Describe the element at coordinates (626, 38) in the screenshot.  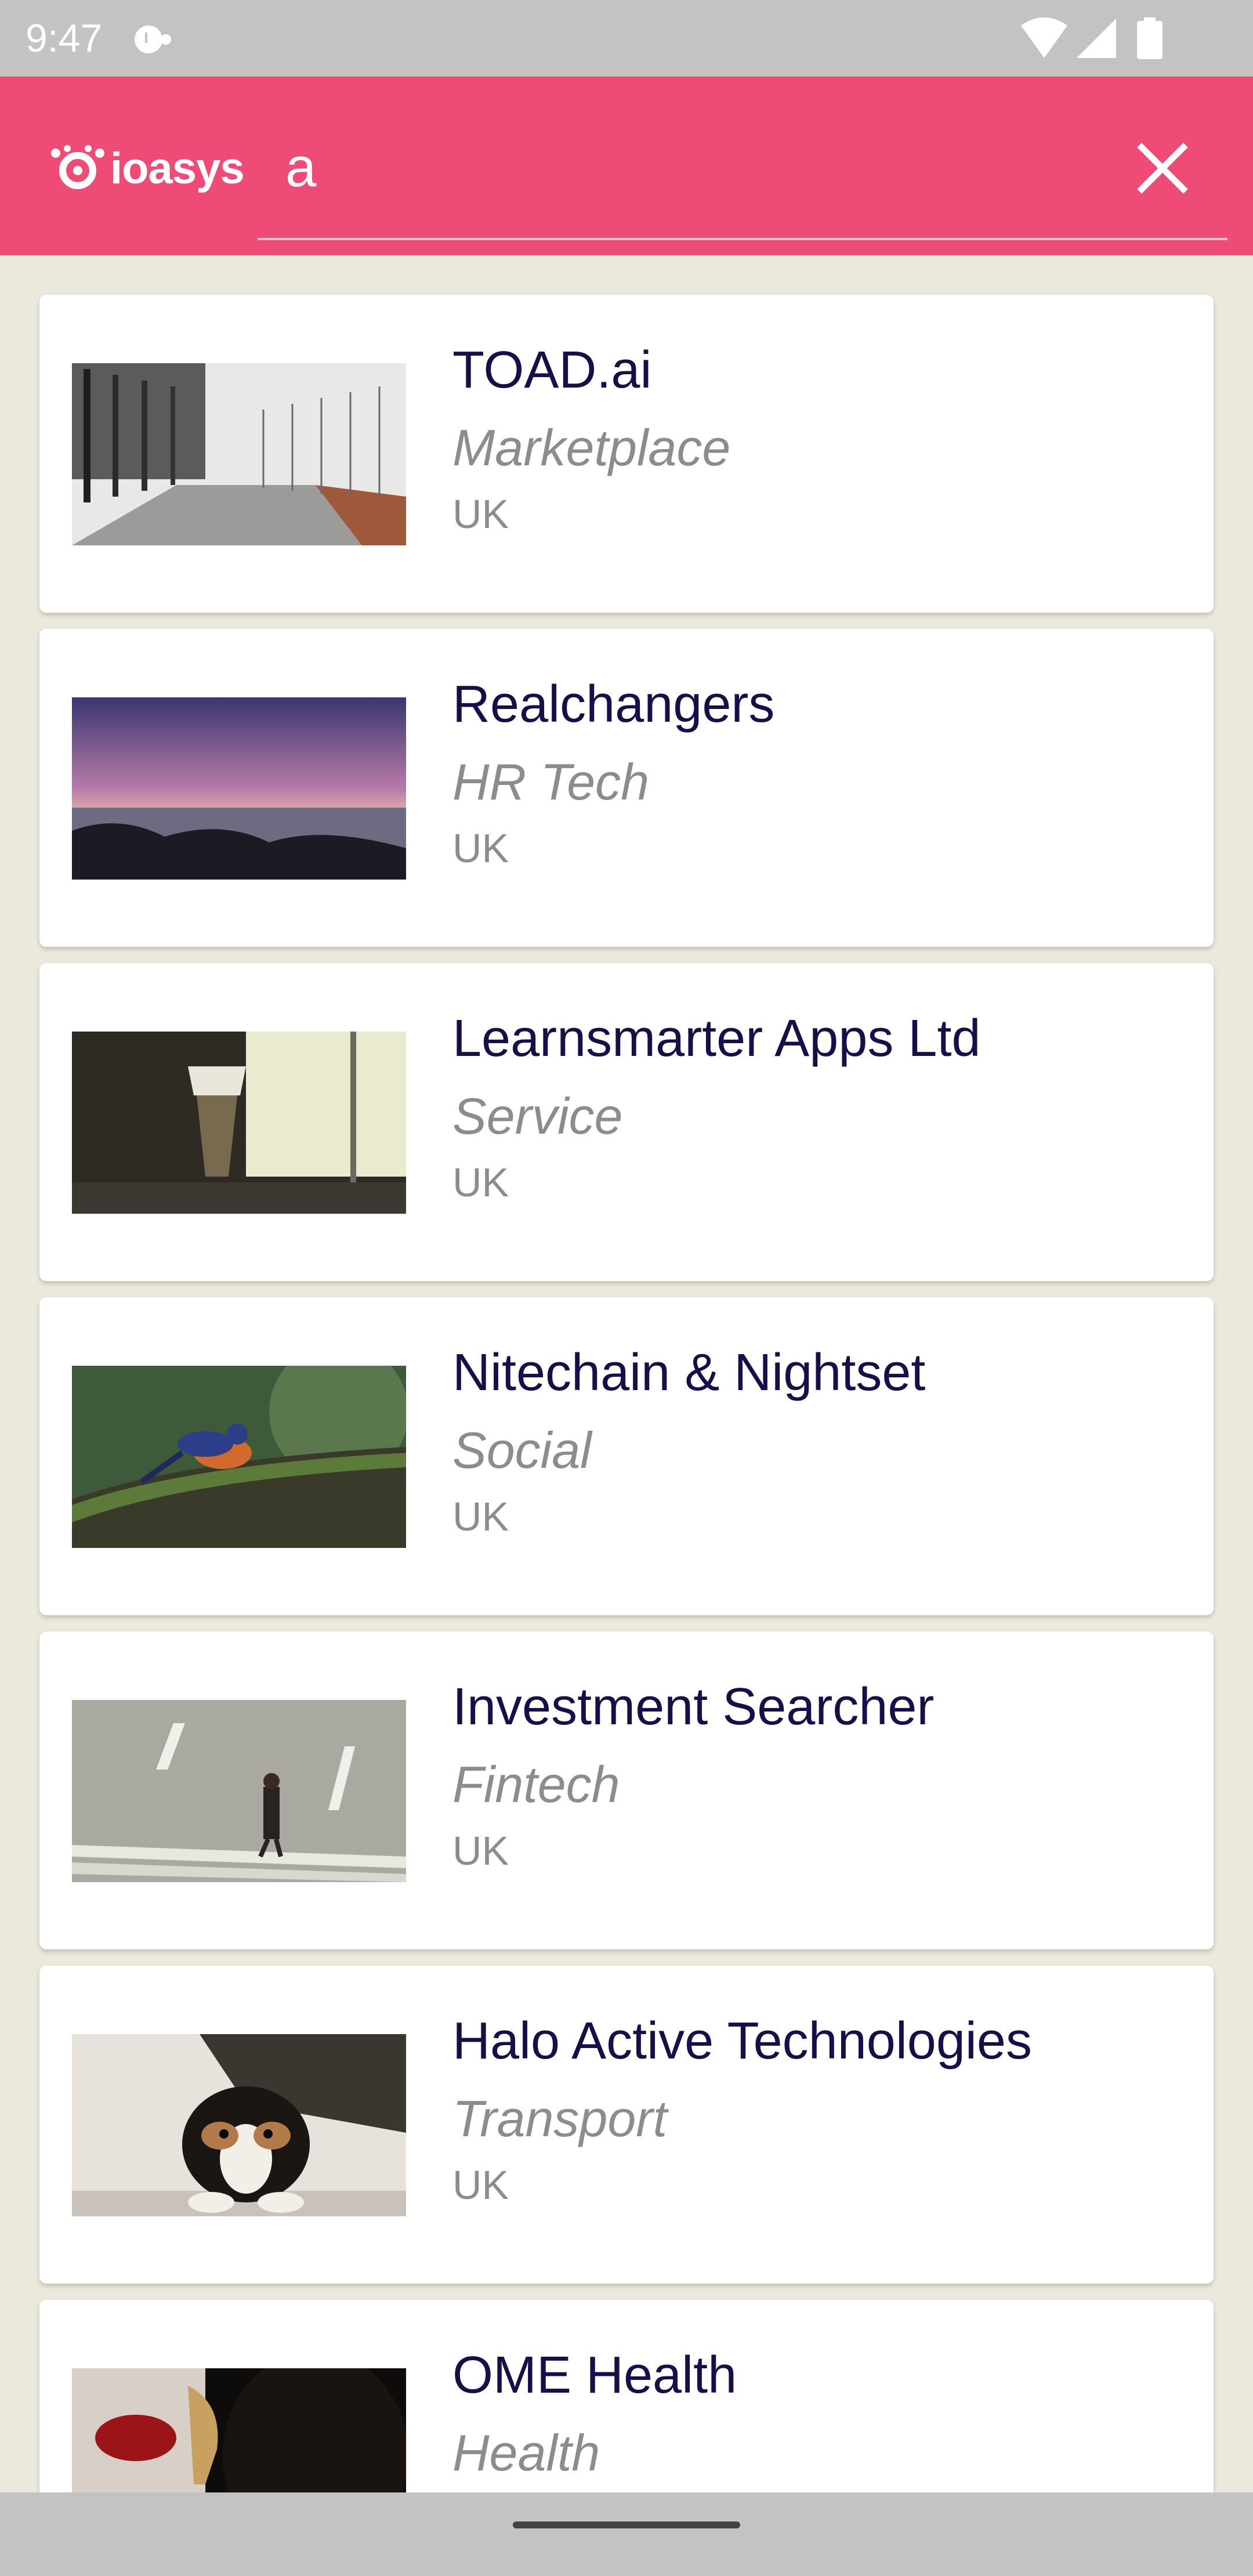
I see `status-bar: 9:47` at that location.